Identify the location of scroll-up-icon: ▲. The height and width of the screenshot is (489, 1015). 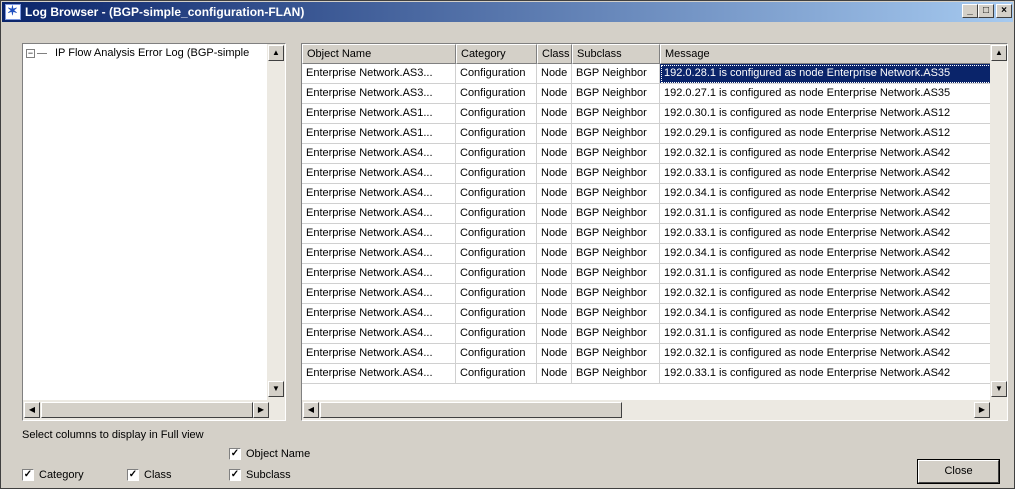
(999, 53).